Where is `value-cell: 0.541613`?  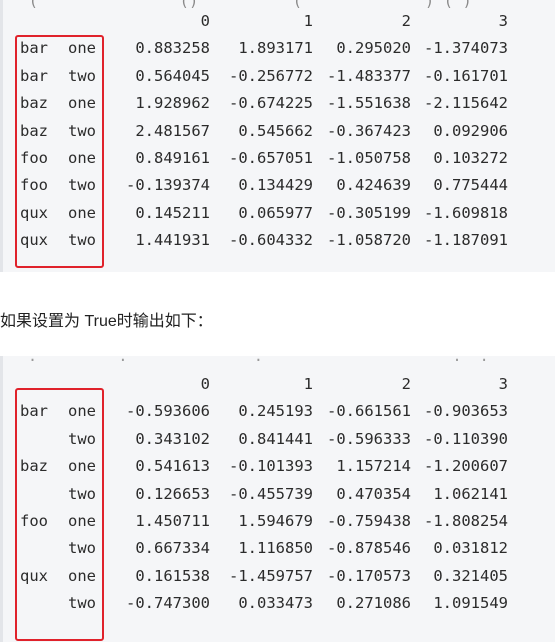 value-cell: 0.541613 is located at coordinates (172, 466).